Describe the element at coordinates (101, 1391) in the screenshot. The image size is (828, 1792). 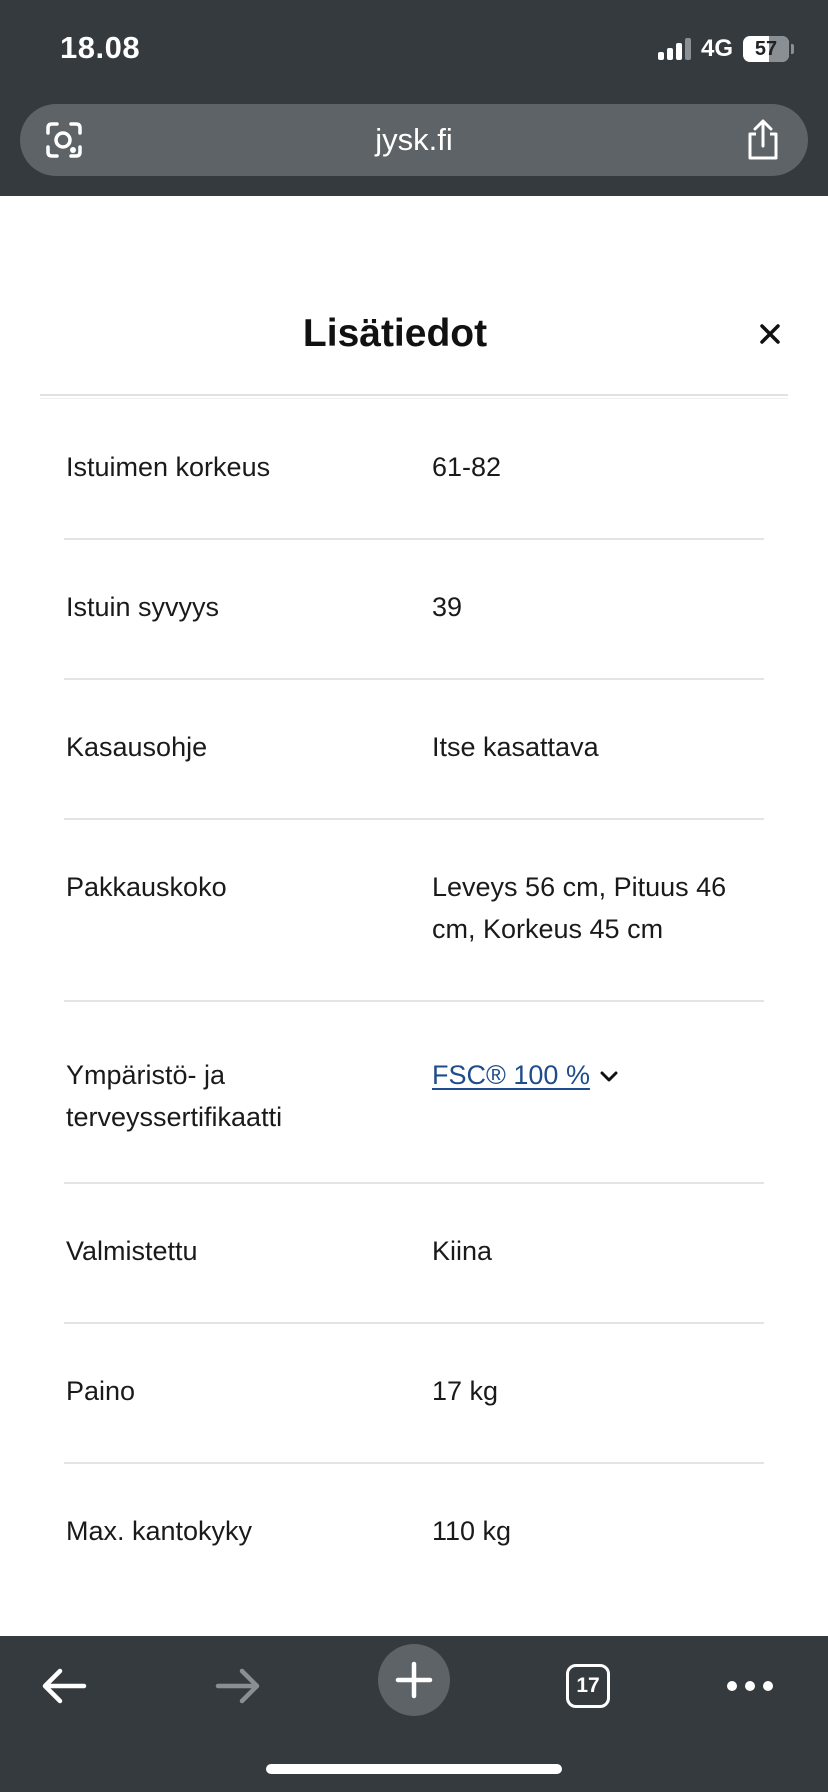
I see `spec-label: Paino` at that location.